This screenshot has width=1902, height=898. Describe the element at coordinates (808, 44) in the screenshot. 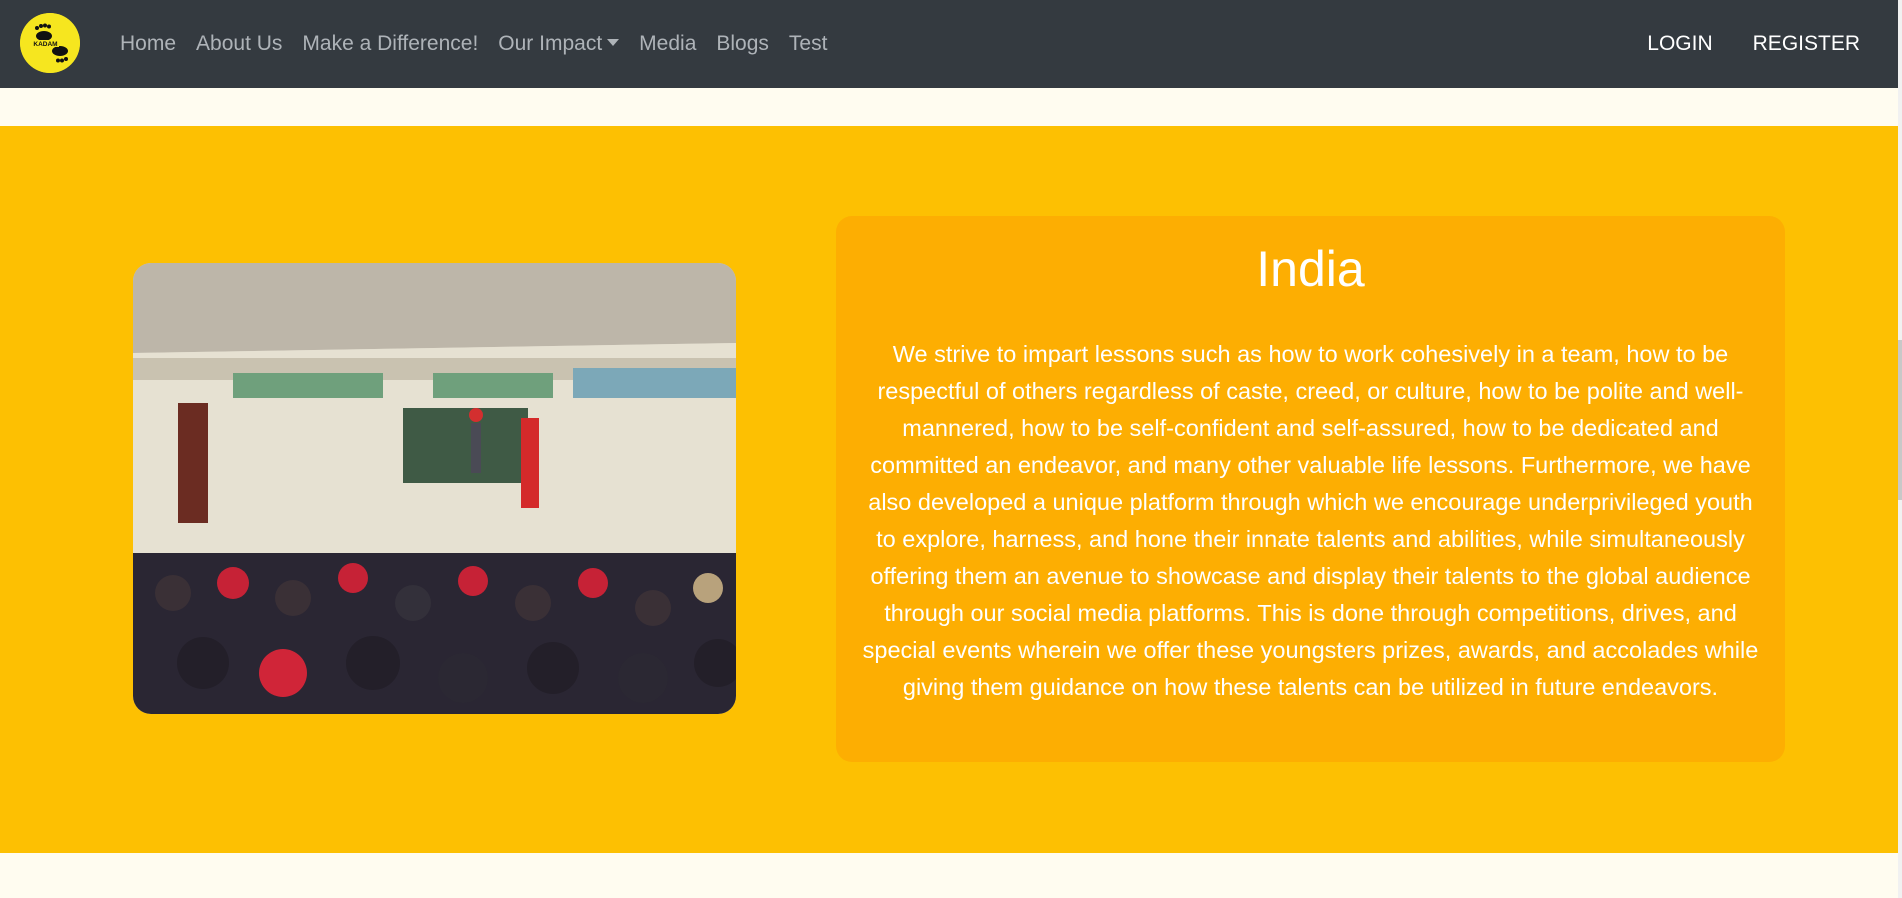

I see `nav-link-test: Test` at that location.